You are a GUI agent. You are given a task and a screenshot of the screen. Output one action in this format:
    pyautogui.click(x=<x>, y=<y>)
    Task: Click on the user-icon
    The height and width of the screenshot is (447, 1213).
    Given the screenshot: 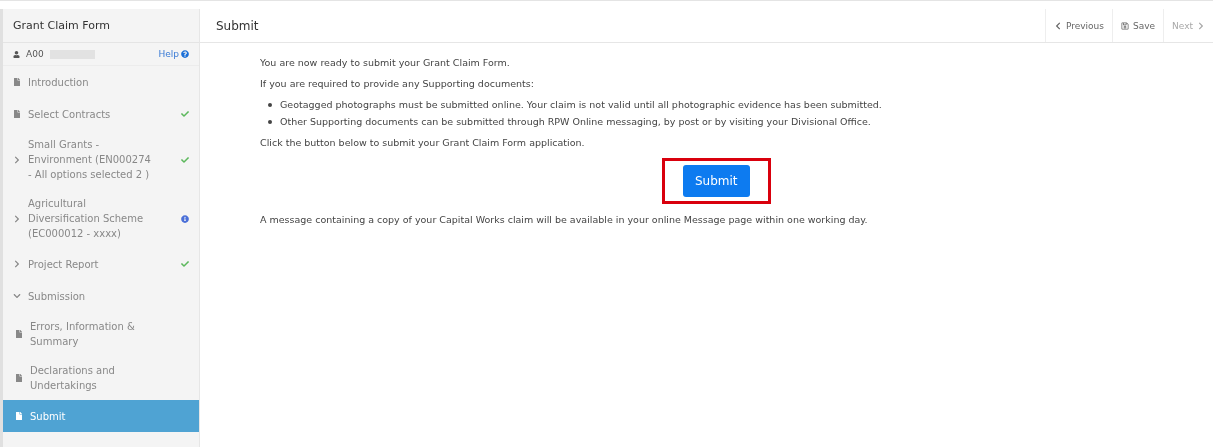 What is the action you would take?
    pyautogui.click(x=16, y=54)
    